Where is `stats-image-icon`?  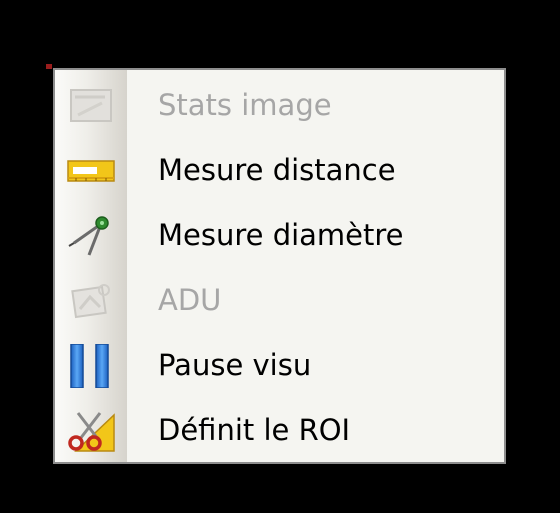 stats-image-icon is located at coordinates (91, 106).